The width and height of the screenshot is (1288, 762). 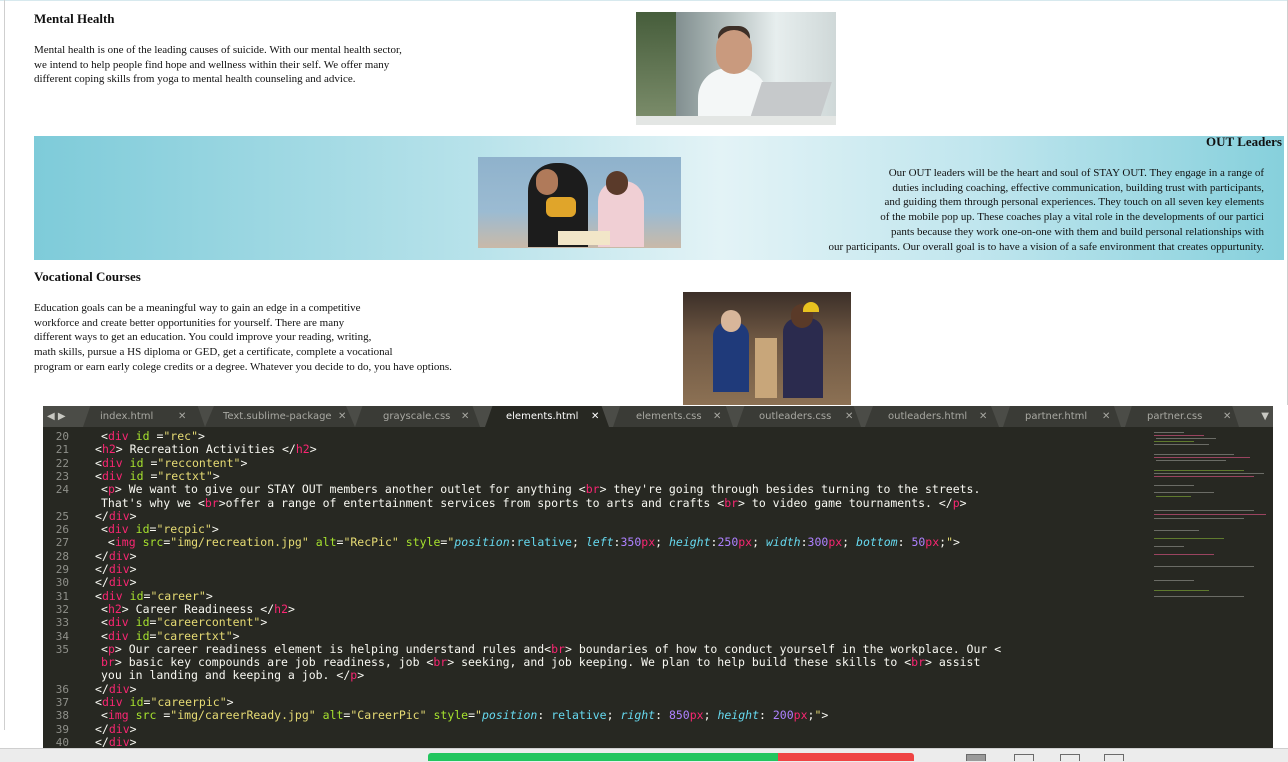 I want to click on line-number: 23, so click(x=62, y=476).